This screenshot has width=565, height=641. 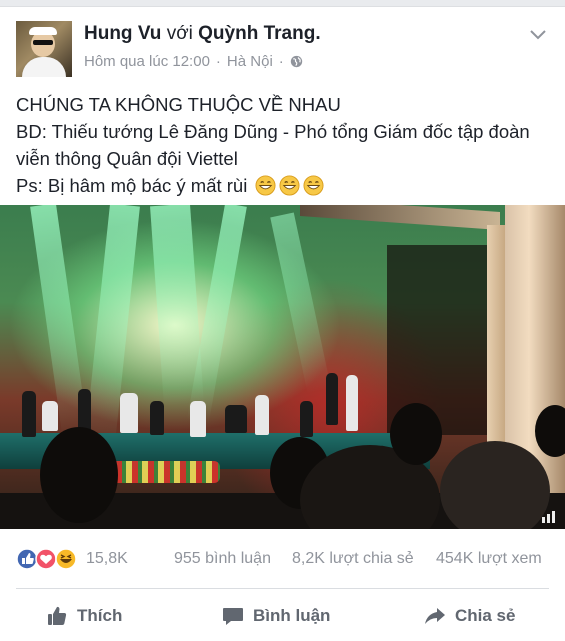 I want to click on view-count: 454K lượt xem, so click(x=489, y=558).